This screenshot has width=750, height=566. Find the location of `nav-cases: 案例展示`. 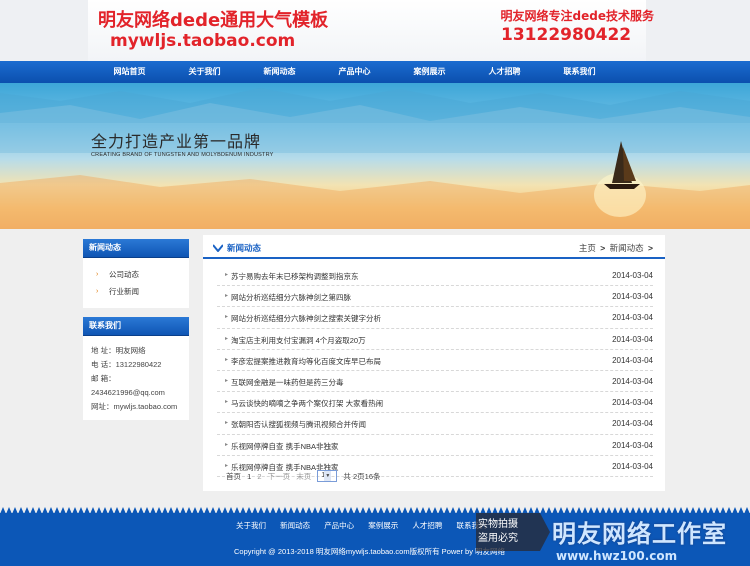

nav-cases: 案例展示 is located at coordinates (429, 72).